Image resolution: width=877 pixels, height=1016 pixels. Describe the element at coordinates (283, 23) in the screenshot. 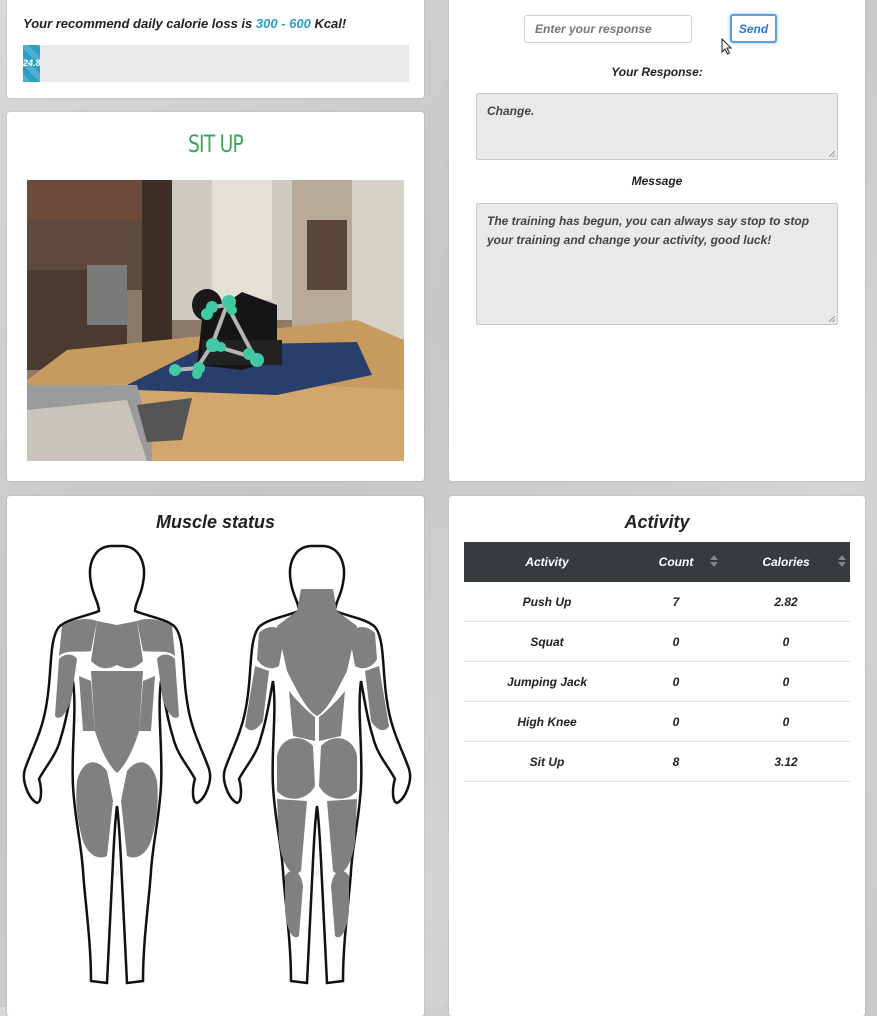

I see `calorie-range: 300 - 600` at that location.